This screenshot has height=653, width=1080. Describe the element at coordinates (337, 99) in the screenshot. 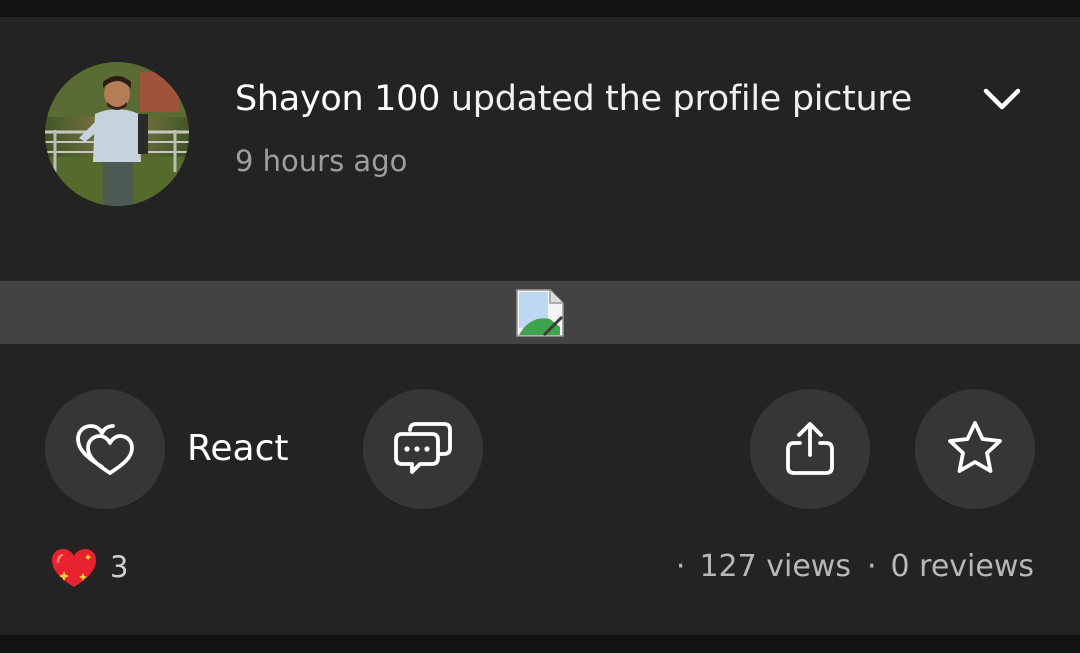

I see `author-name: Shayon 100` at that location.